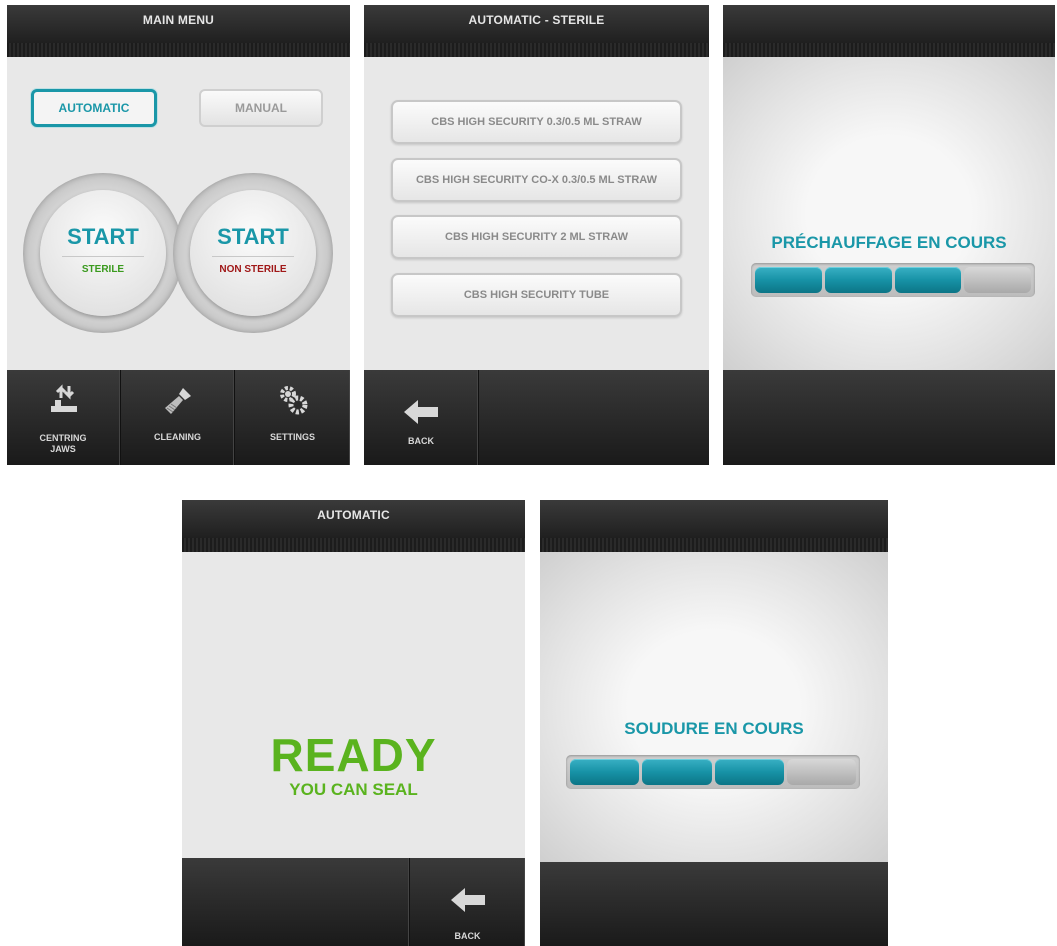  I want to click on straw-option: CBS HIGH SECURITY CO-X 0.3/0.5 ML STRAW, so click(536, 180).